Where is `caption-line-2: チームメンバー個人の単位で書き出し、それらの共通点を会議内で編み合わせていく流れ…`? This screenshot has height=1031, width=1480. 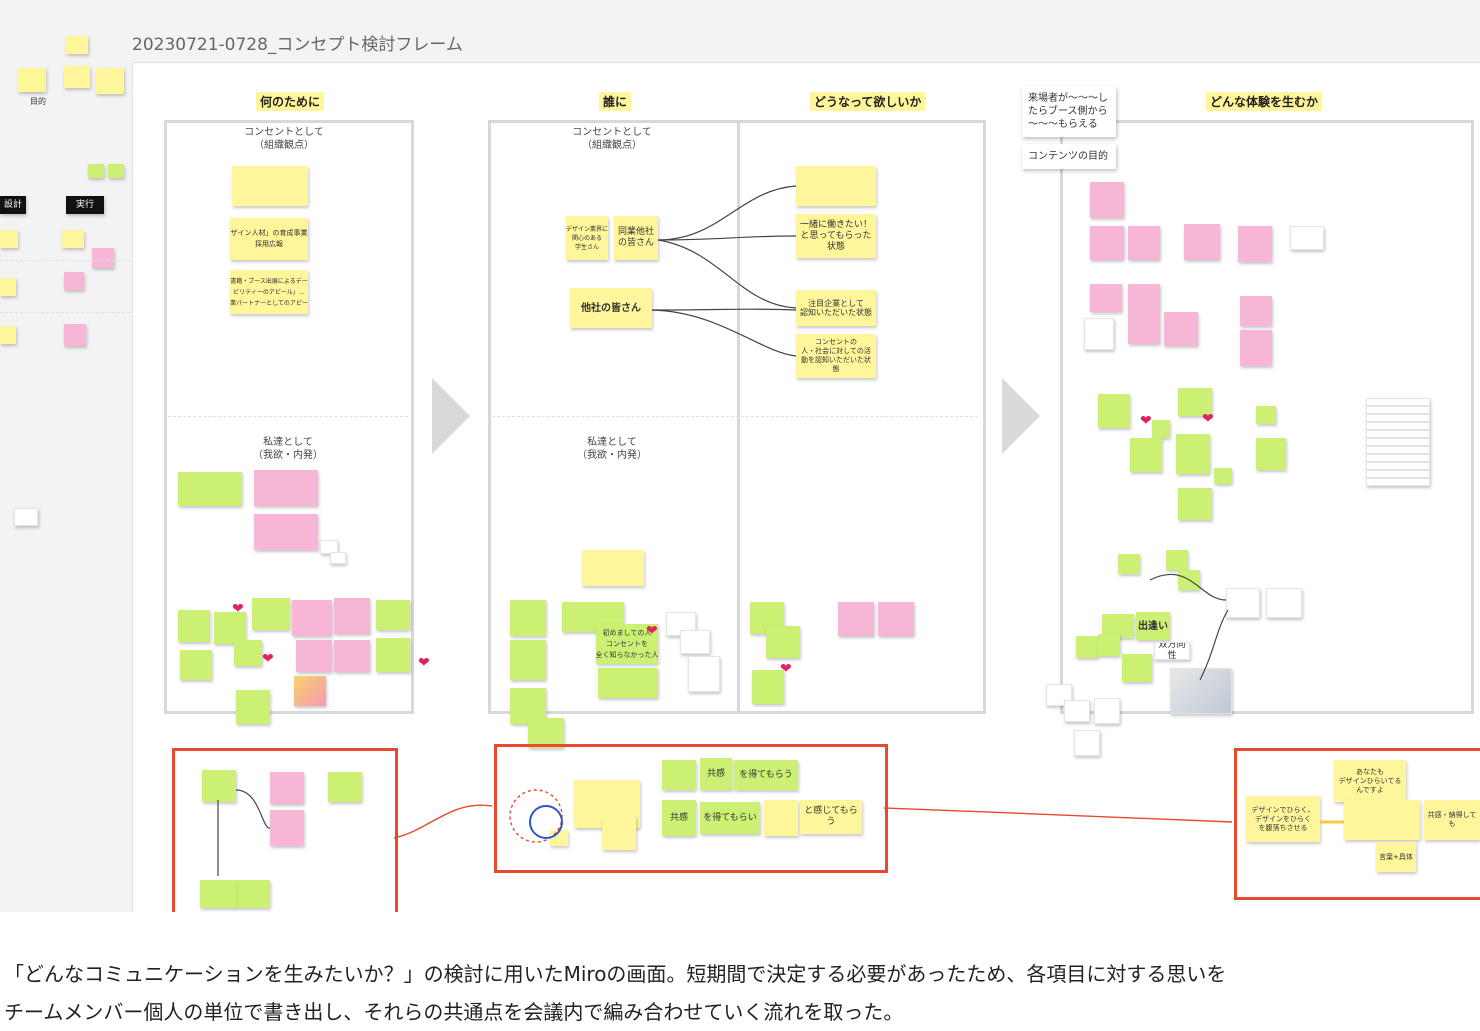 caption-line-2: チームメンバー個人の単位で書き出し、それらの共通点を会議内で編み合わせていく流れ… is located at coordinates (454, 1012).